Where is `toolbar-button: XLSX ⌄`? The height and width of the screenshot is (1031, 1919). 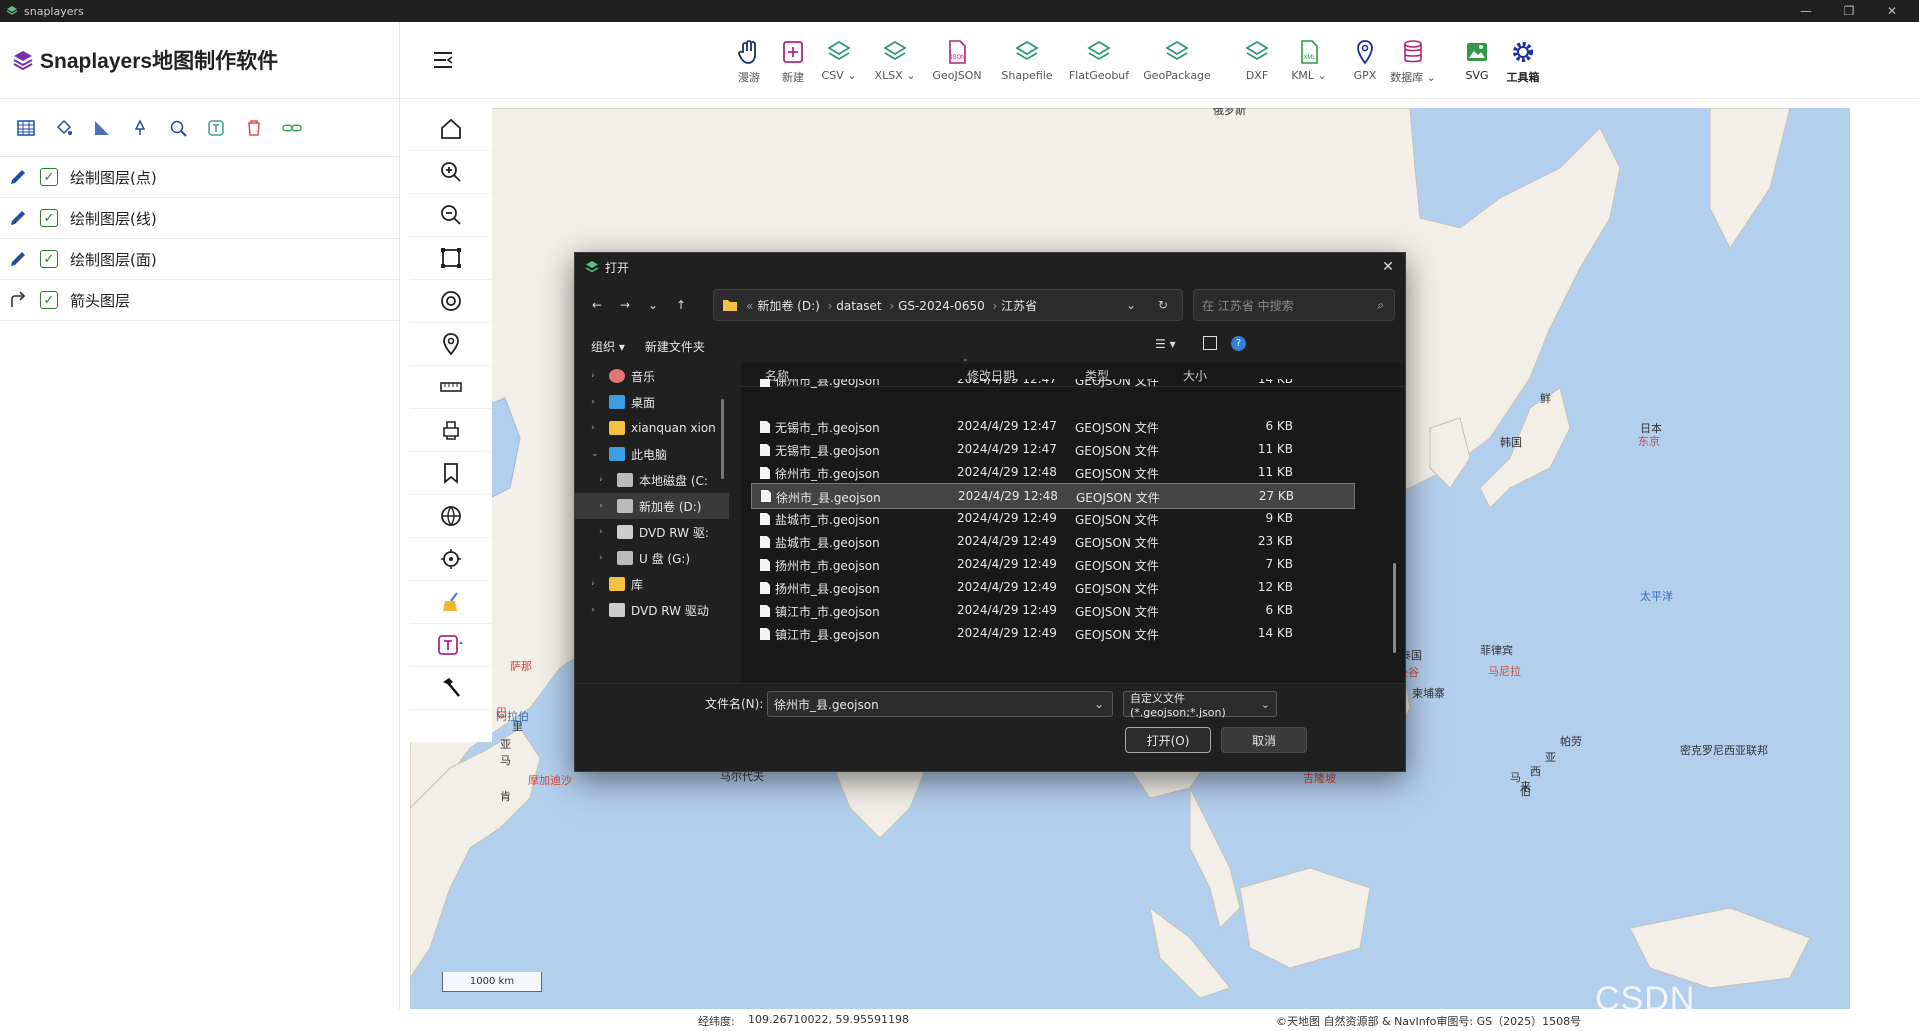 toolbar-button: XLSX ⌄ is located at coordinates (895, 64).